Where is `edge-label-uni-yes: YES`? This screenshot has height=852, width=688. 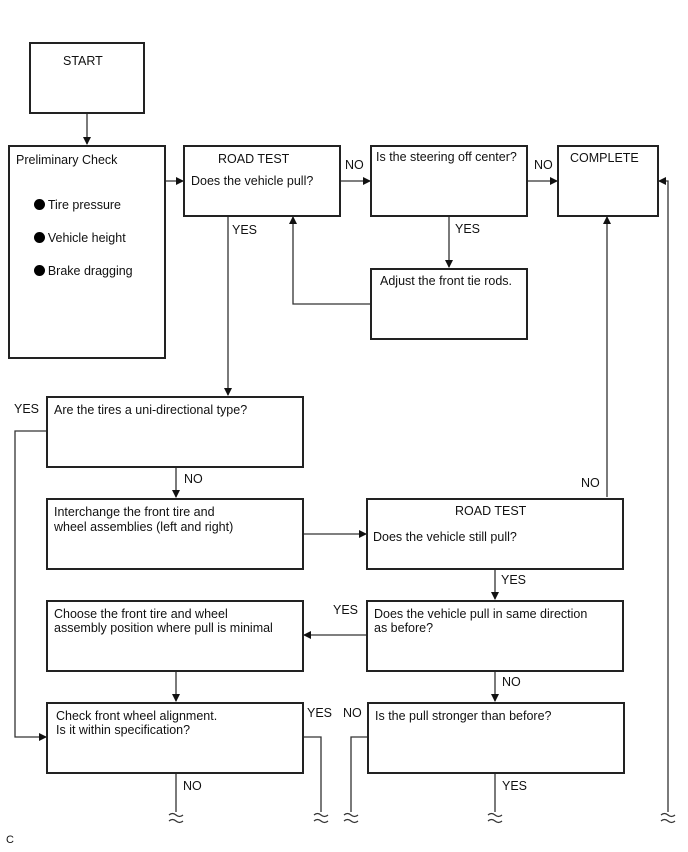 edge-label-uni-yes: YES is located at coordinates (27, 409).